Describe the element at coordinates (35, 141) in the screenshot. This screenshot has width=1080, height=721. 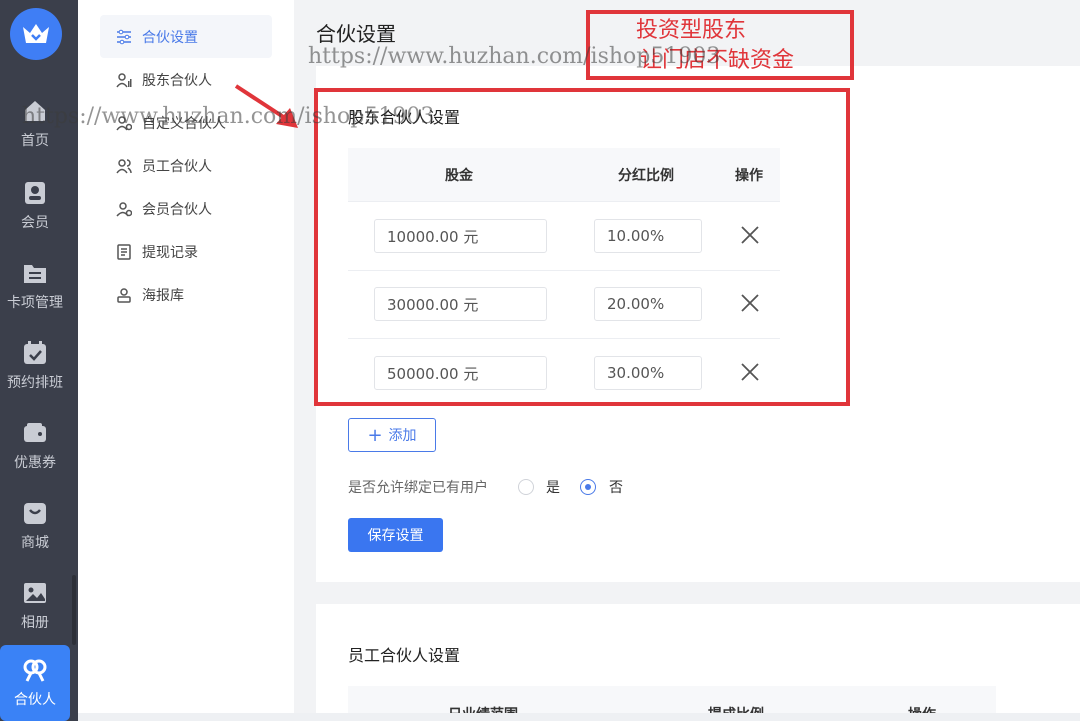
I see `nav-item-label: 首页` at that location.